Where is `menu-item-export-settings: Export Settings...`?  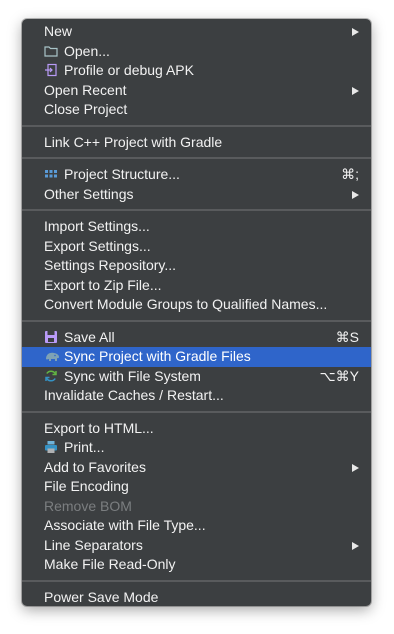 menu-item-export-settings: Export Settings... is located at coordinates (196, 247).